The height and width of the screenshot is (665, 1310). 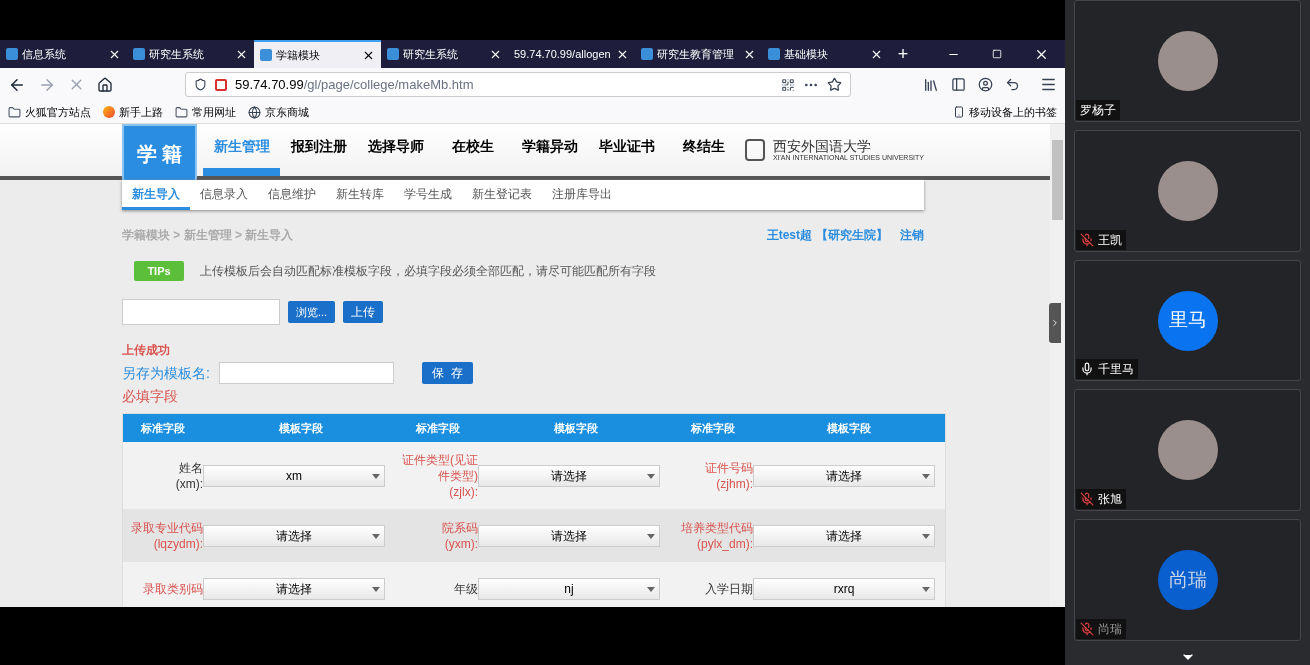 What do you see at coordinates (806, 54) in the screenshot?
I see `tab-title: 基础模块` at bounding box center [806, 54].